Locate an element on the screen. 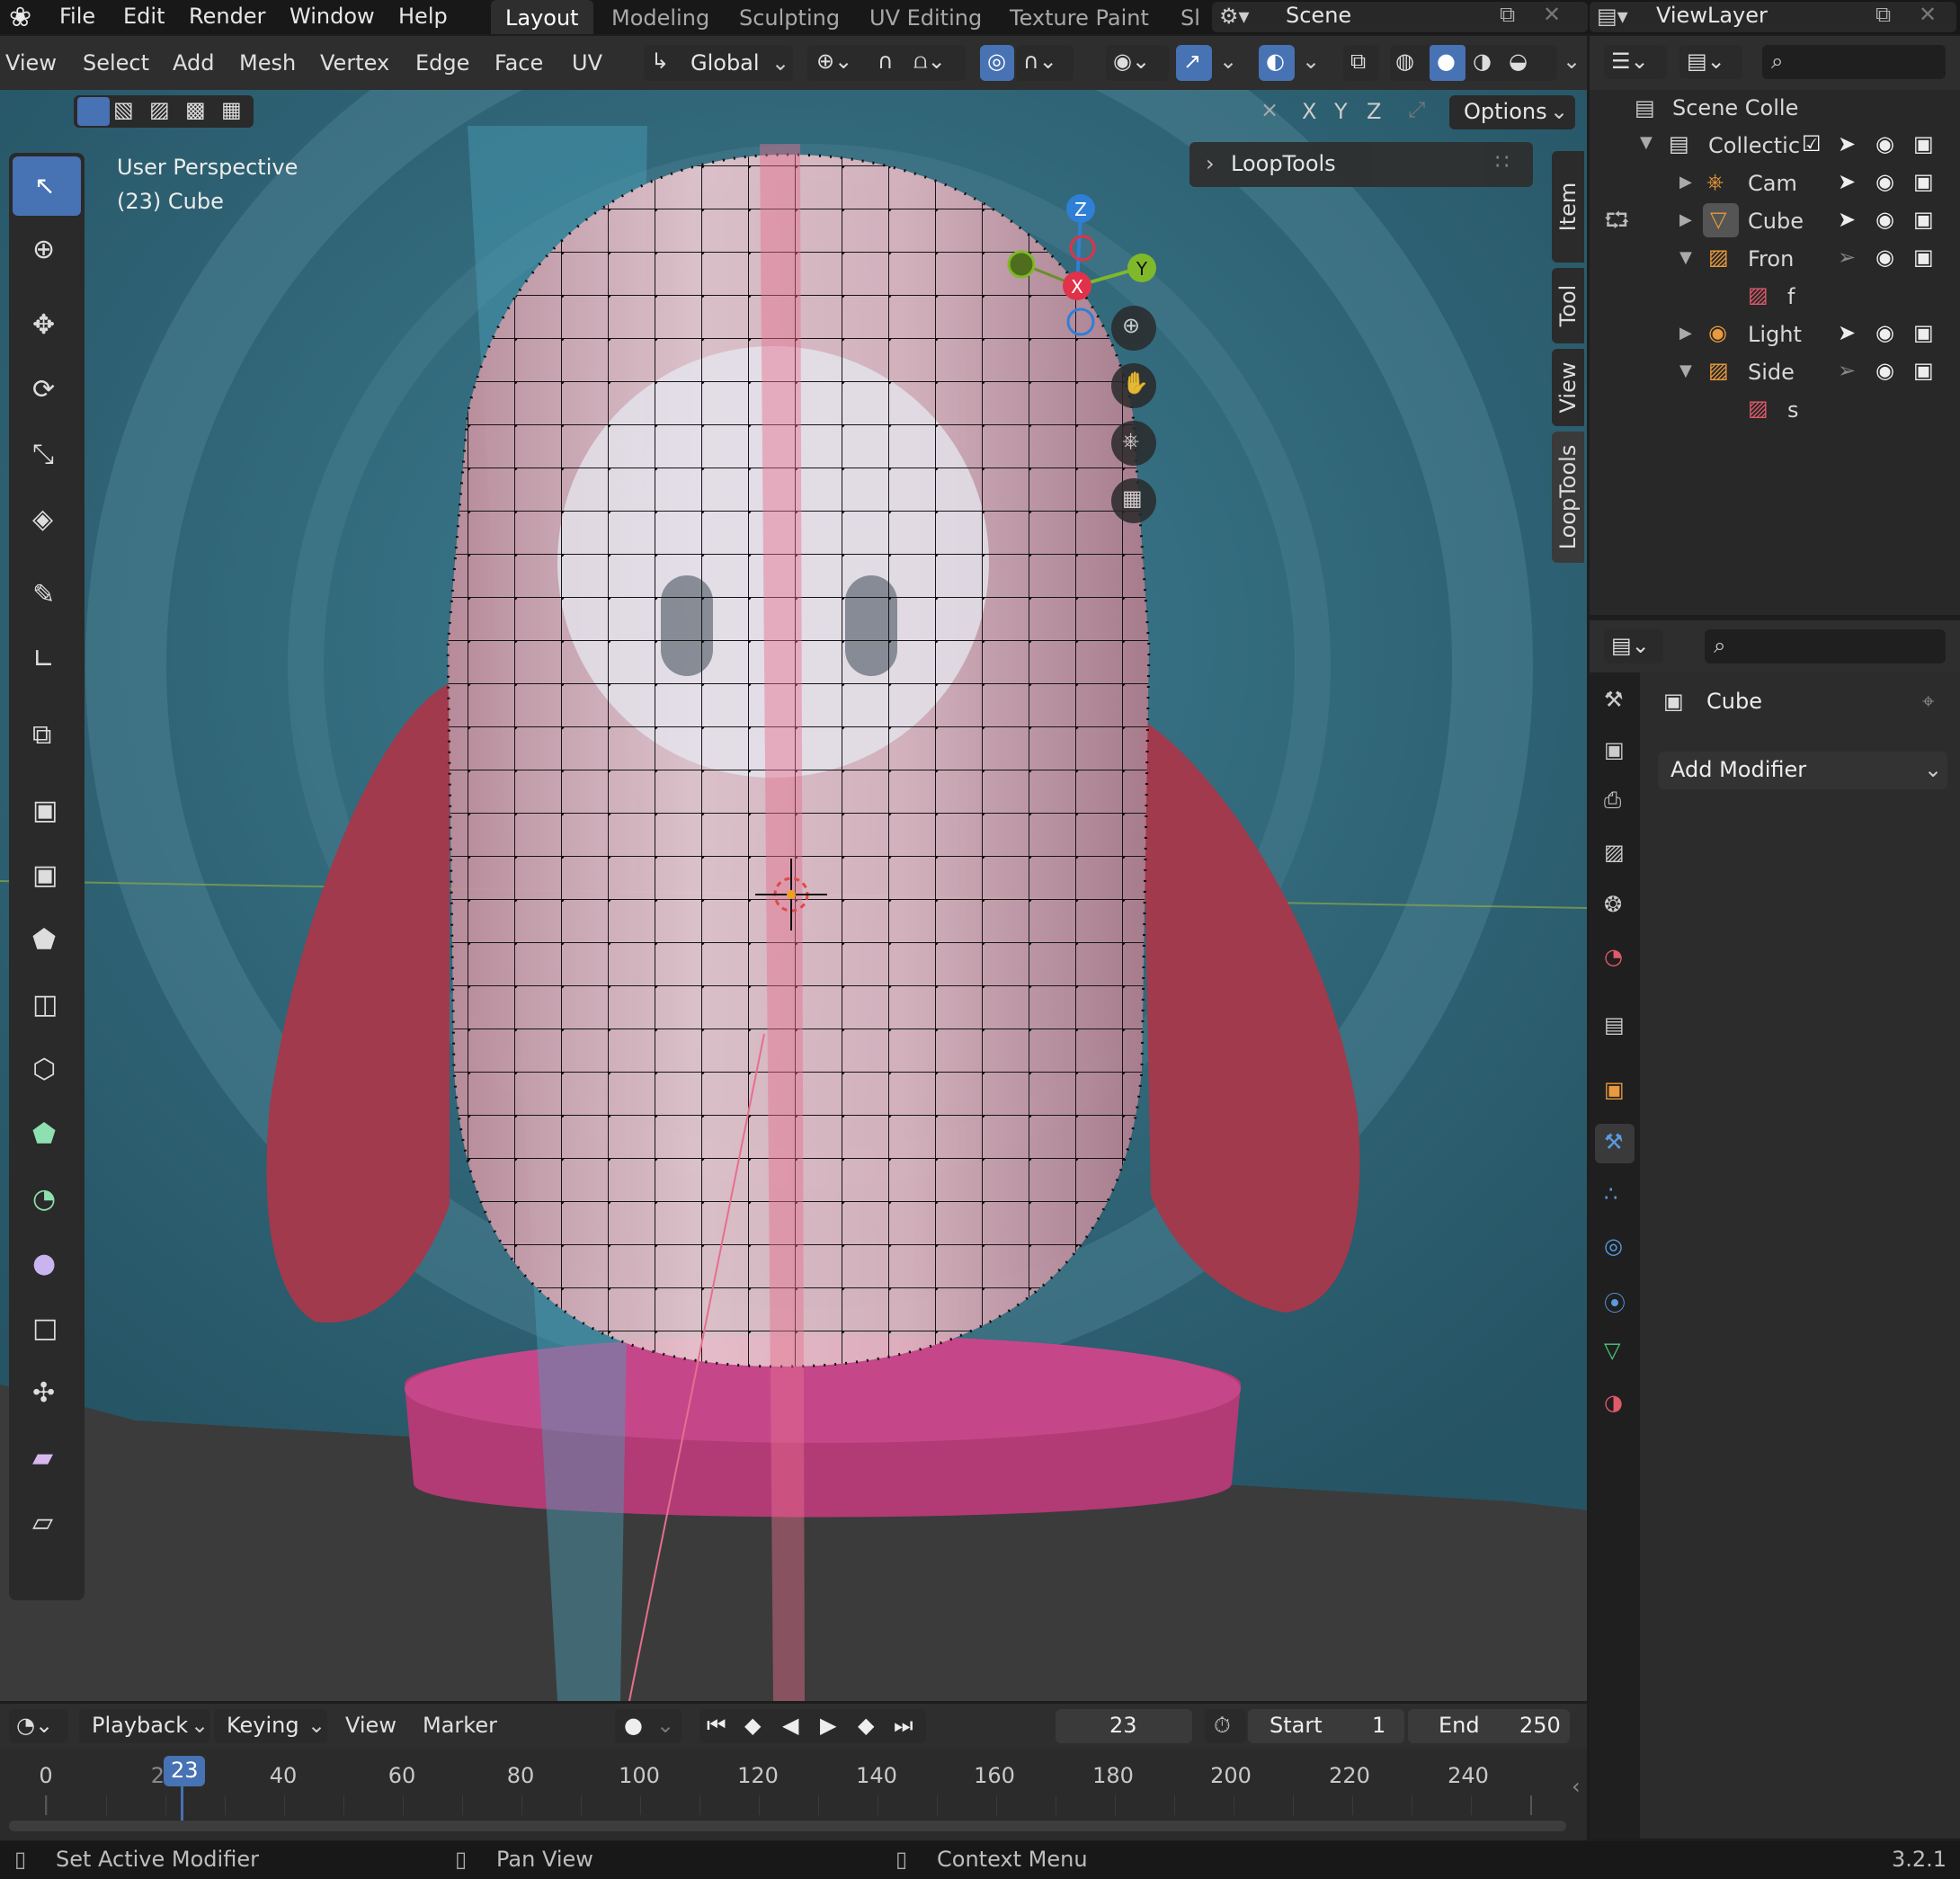 This screenshot has height=1879, width=1960. shear-tool: ▰ is located at coordinates (47, 1459).